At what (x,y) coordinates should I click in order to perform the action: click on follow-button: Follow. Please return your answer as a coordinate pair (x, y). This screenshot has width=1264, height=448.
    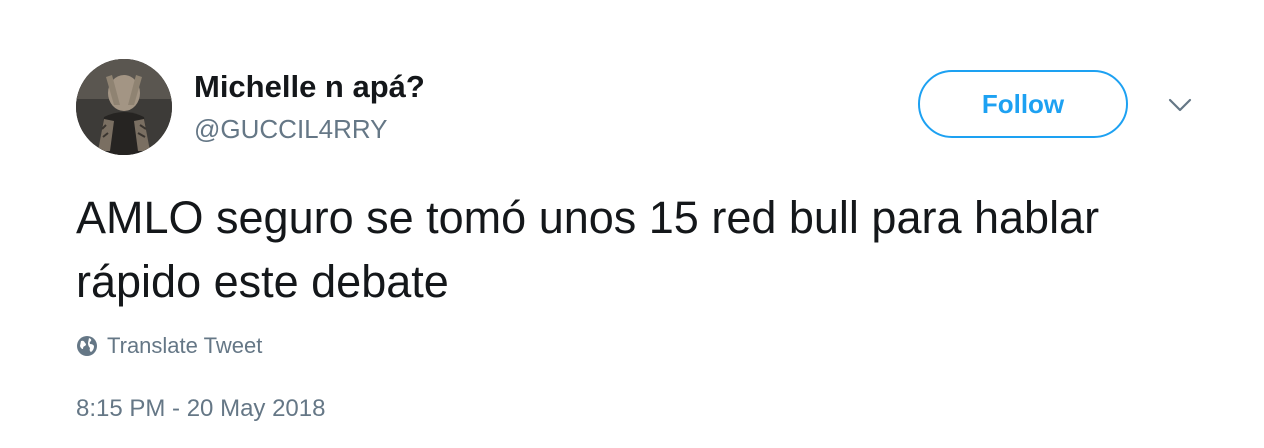
    Looking at the image, I should click on (1023, 104).